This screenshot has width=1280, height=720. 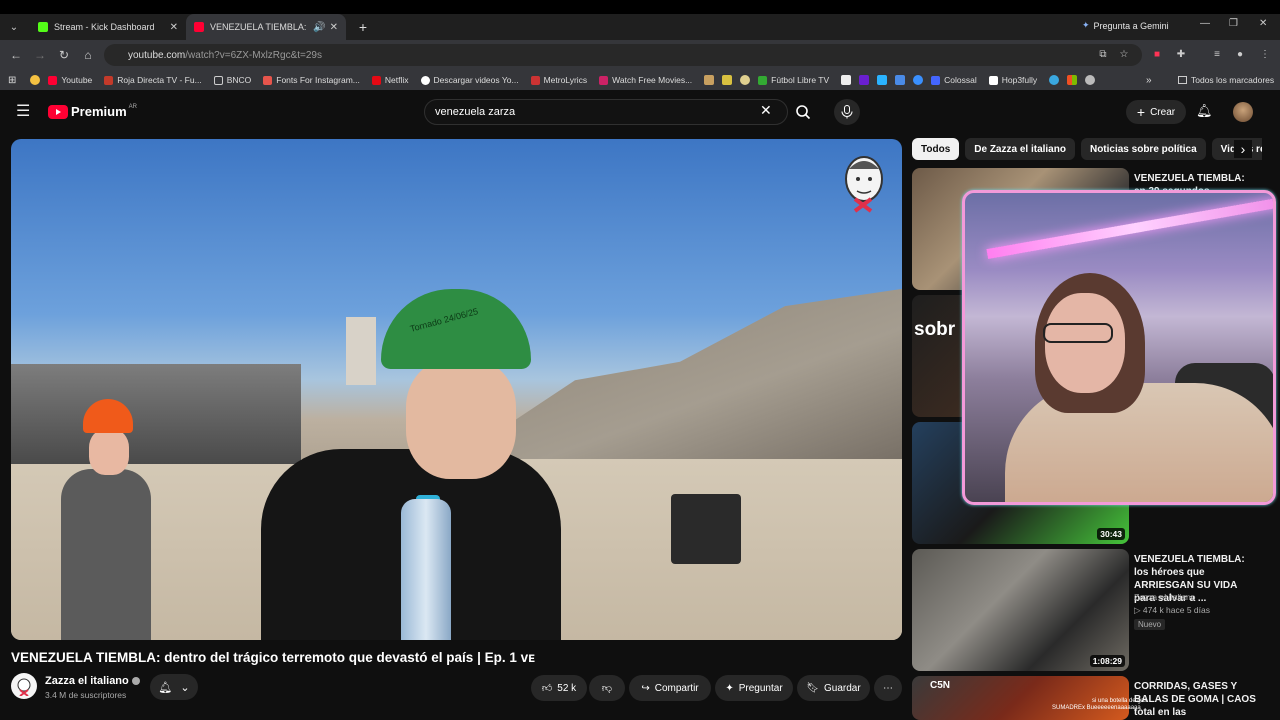 What do you see at coordinates (108, 27) in the screenshot?
I see `tab-kick-dashboard: Stream - Kick Dashboard ✕` at bounding box center [108, 27].